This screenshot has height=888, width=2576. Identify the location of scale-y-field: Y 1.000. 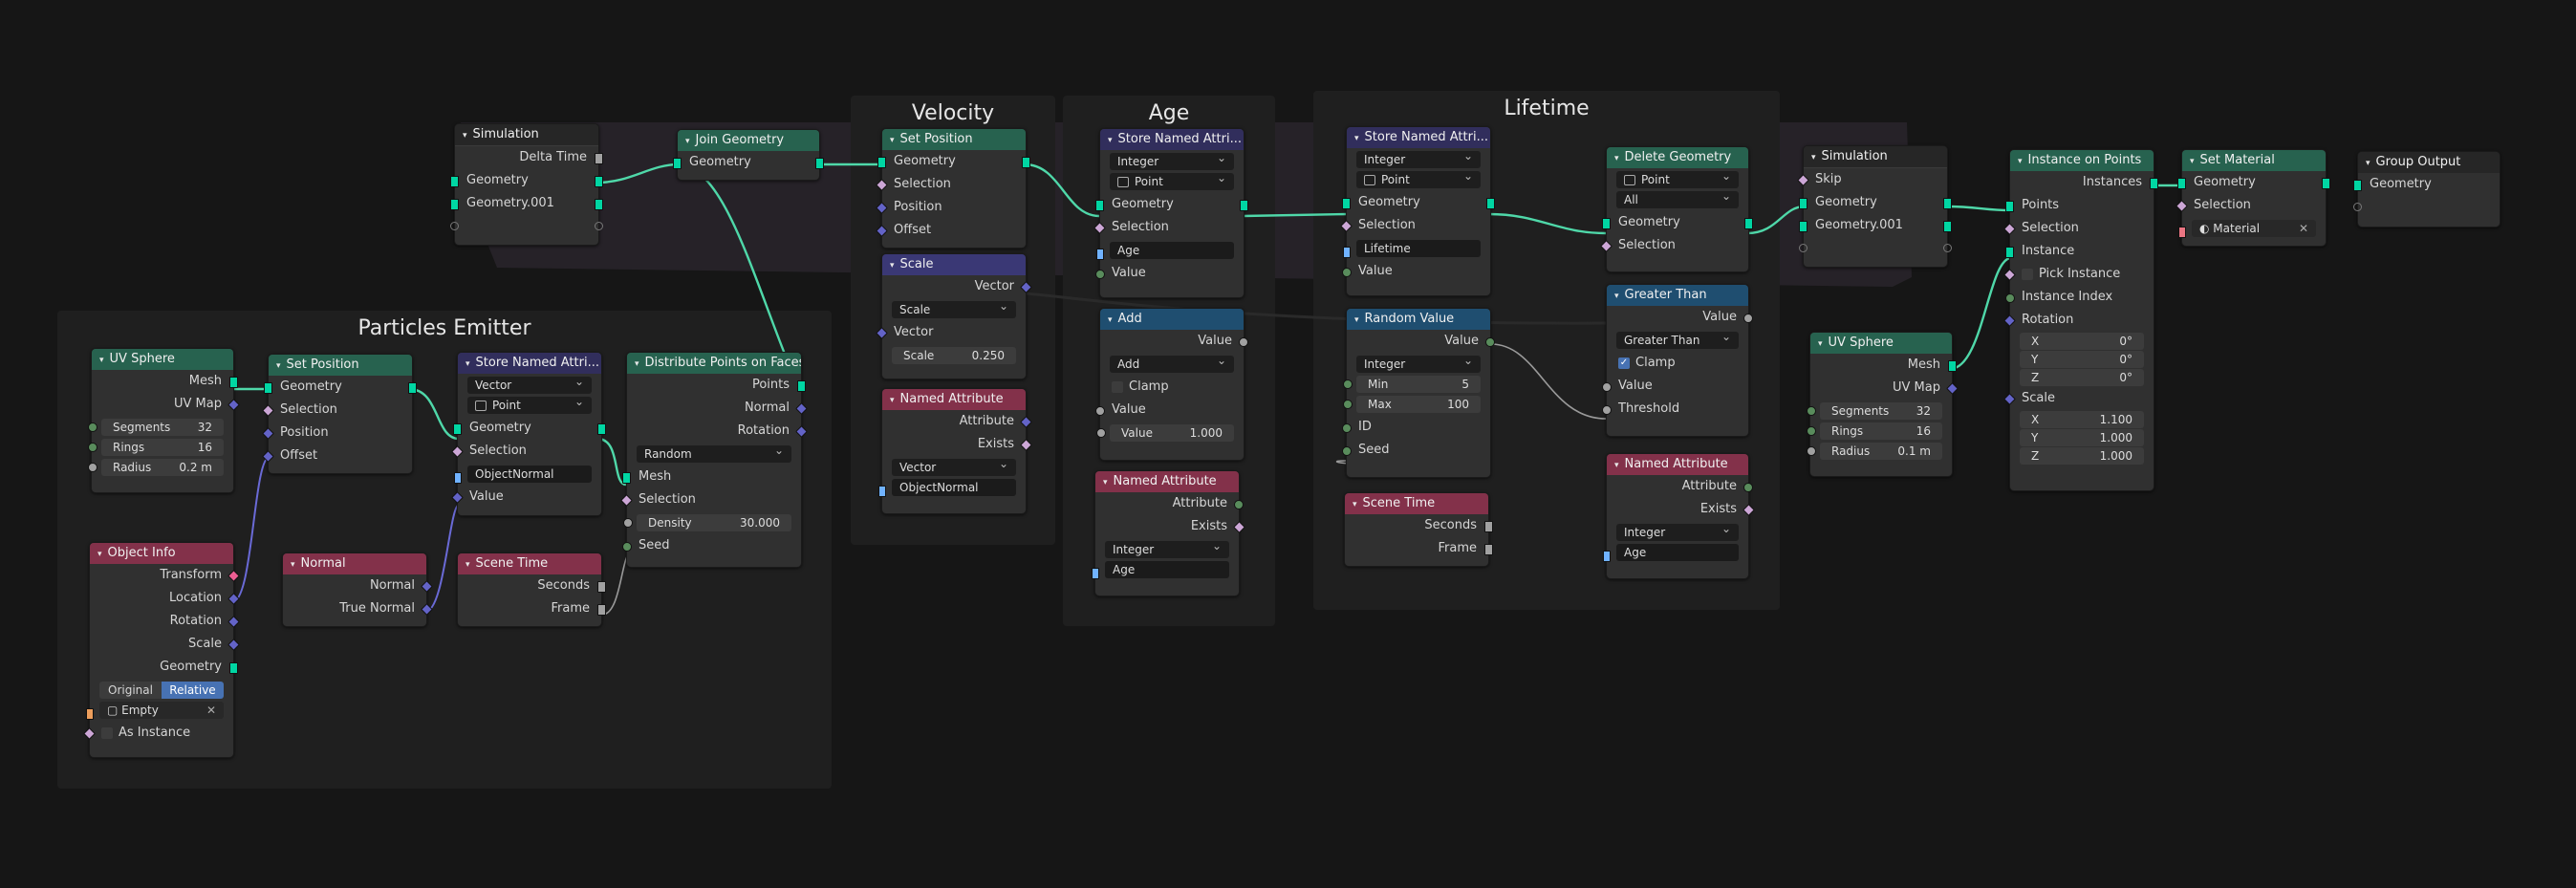
(2082, 437).